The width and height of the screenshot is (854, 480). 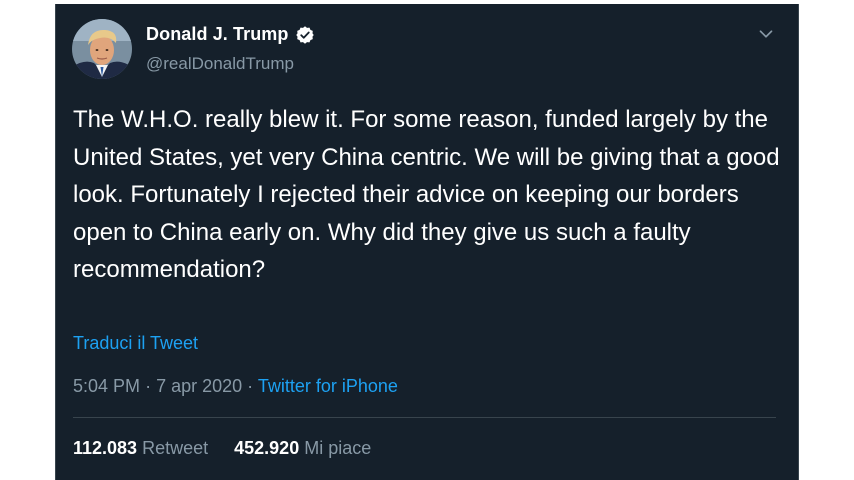 What do you see at coordinates (175, 448) in the screenshot?
I see `retweets-label: Retweet` at bounding box center [175, 448].